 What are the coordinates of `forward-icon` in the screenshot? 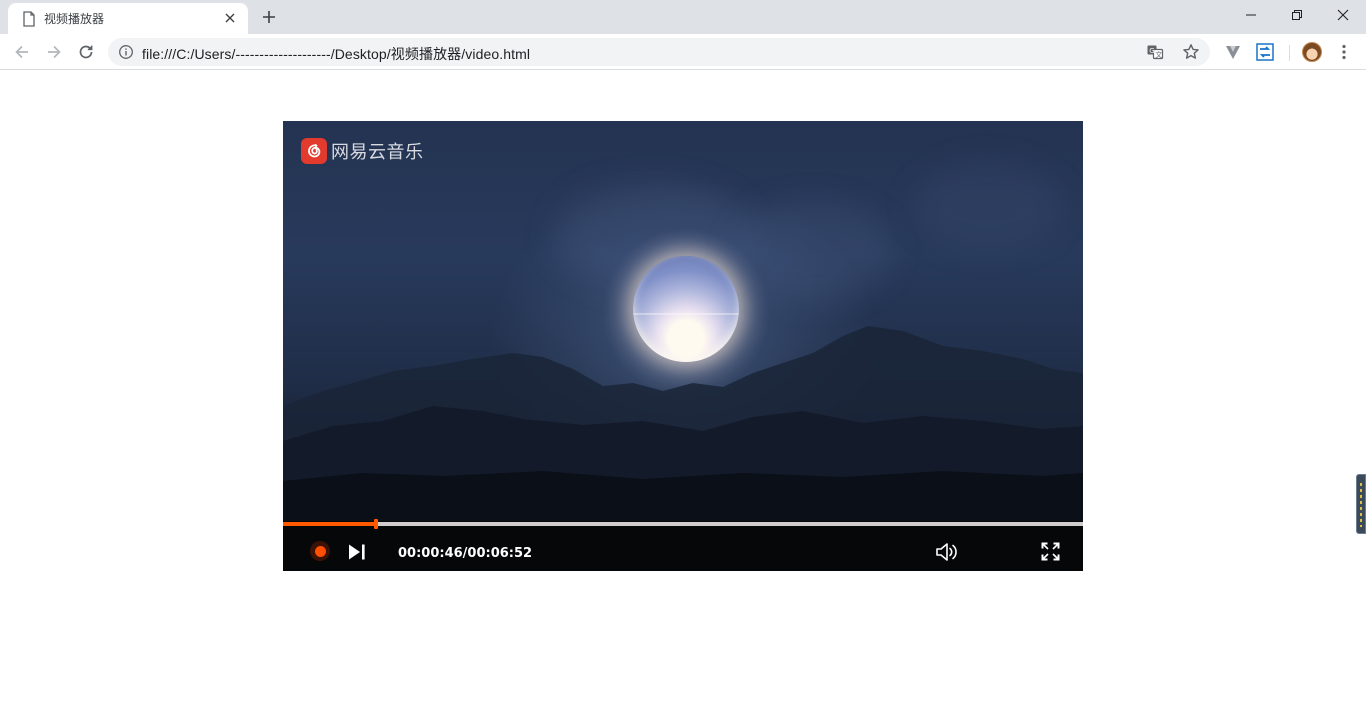 It's located at (54, 52).